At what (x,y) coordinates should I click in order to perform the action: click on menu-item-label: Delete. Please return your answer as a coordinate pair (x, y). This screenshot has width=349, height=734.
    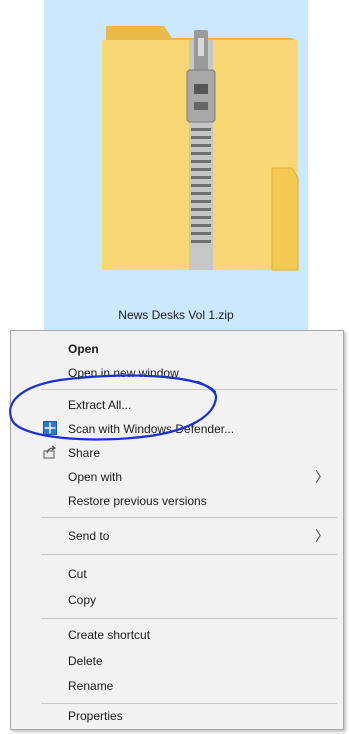
    Looking at the image, I should click on (85, 661).